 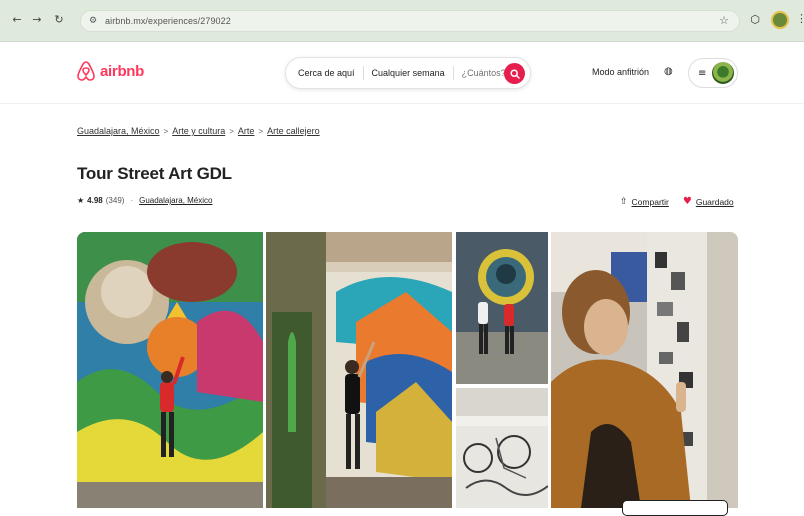 I want to click on sketch-mural-image, so click(x=502, y=448).